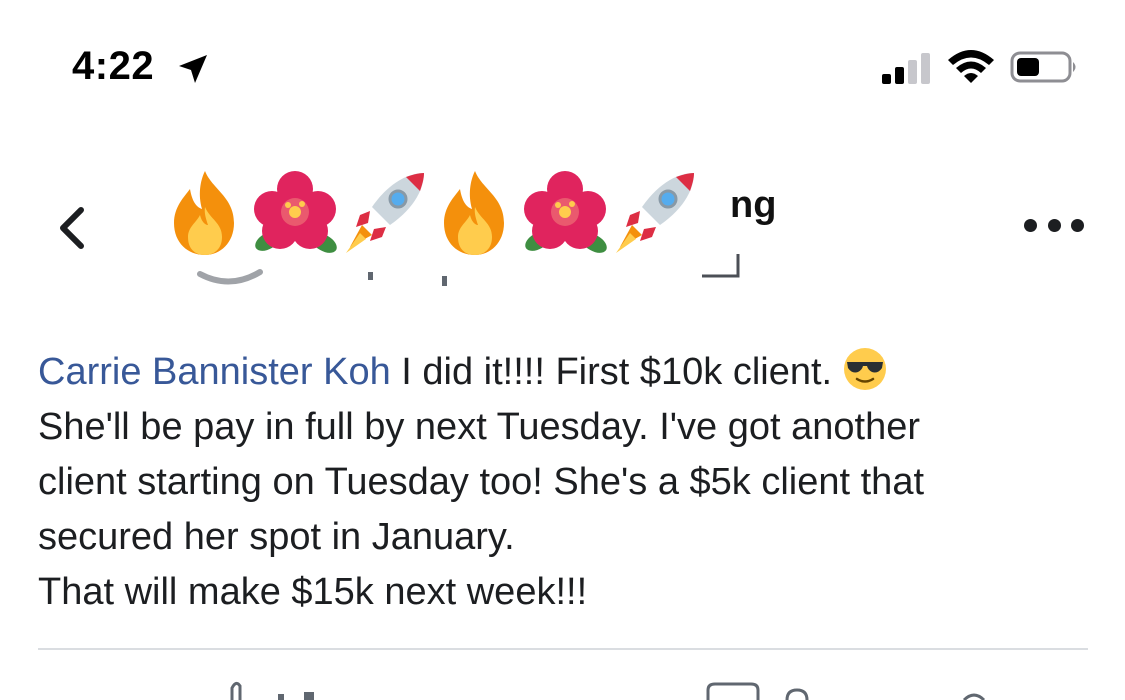 This screenshot has width=1125, height=700. What do you see at coordinates (563, 649) in the screenshot?
I see `divider` at bounding box center [563, 649].